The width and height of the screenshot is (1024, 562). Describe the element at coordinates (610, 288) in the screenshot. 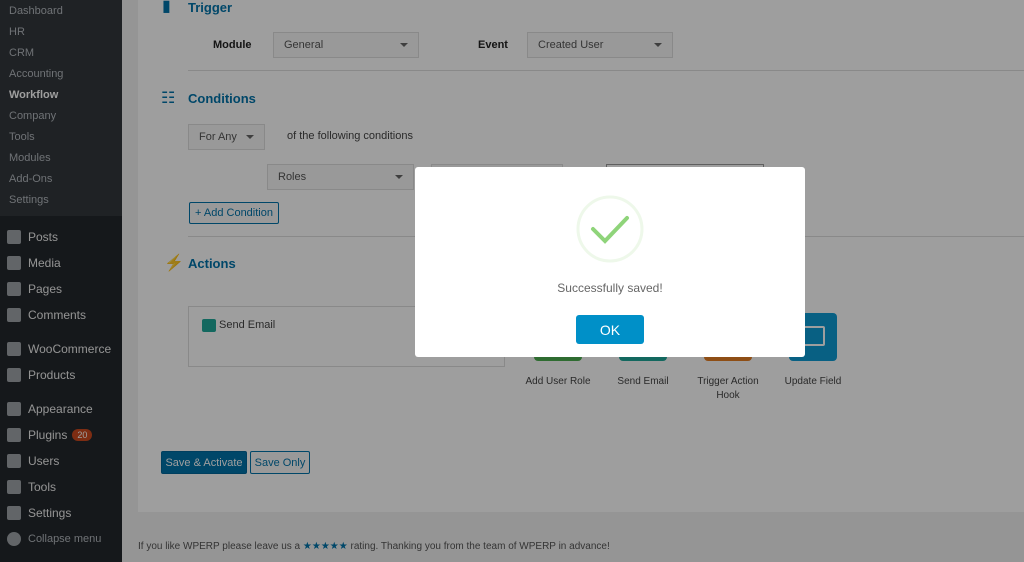

I see `success-message: Successfully saved!` at that location.